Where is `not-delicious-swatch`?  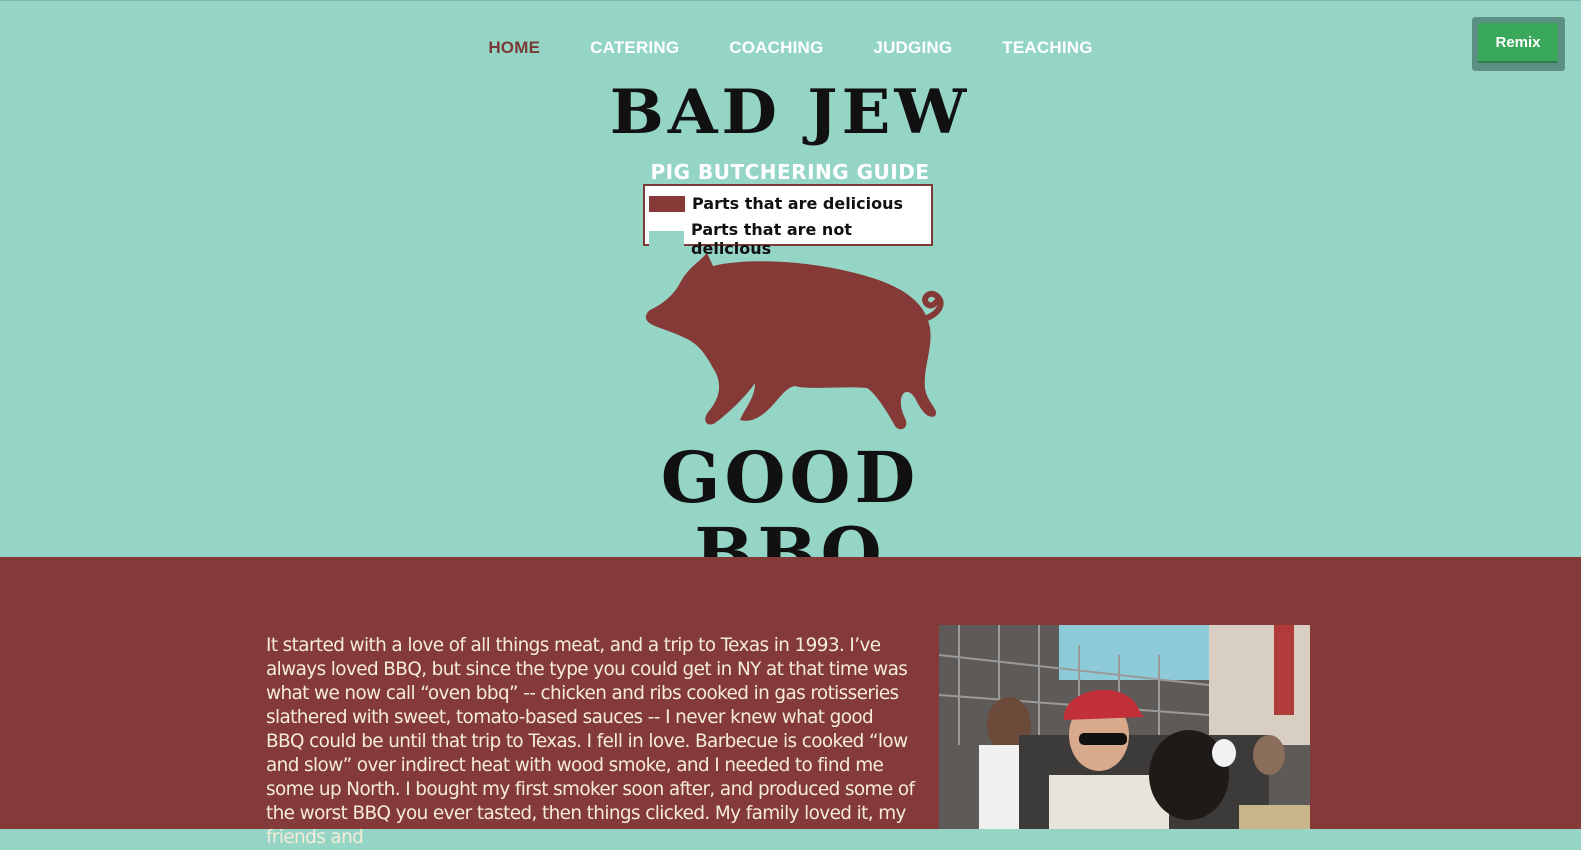 not-delicious-swatch is located at coordinates (667, 239).